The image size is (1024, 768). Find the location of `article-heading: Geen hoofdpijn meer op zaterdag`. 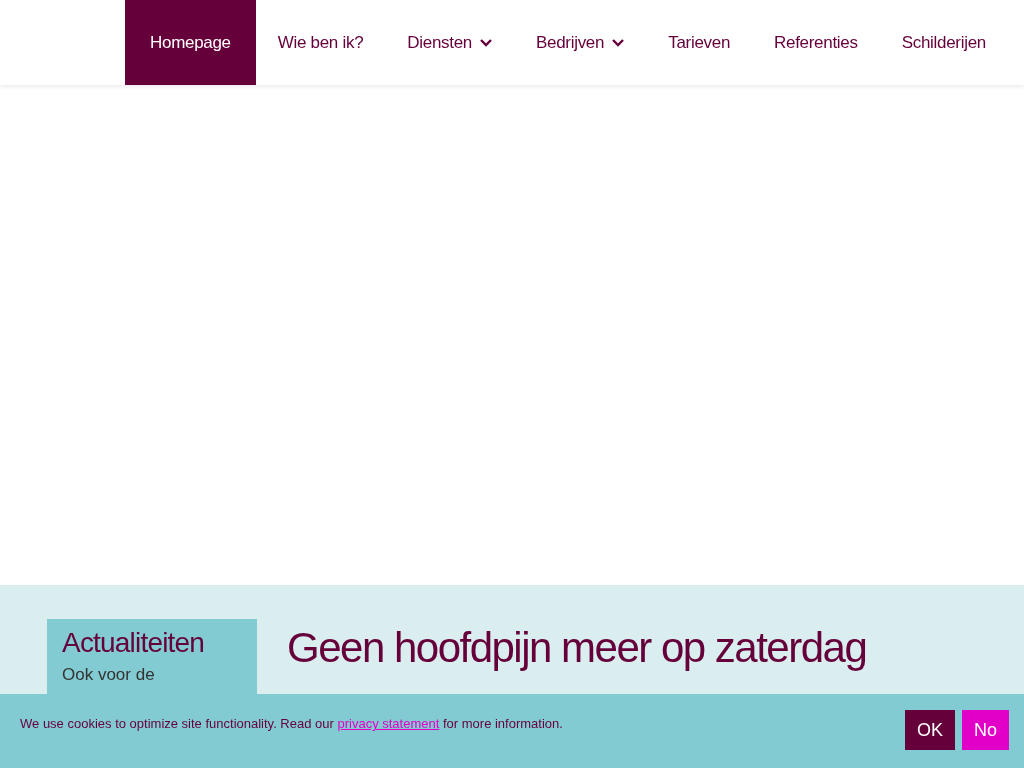

article-heading: Geen hoofdpijn meer op zaterdag is located at coordinates (577, 648).